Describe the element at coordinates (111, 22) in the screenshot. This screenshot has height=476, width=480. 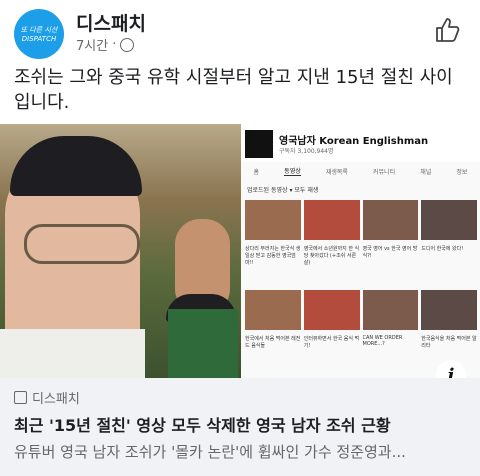
I see `page-name: 디스패치` at that location.